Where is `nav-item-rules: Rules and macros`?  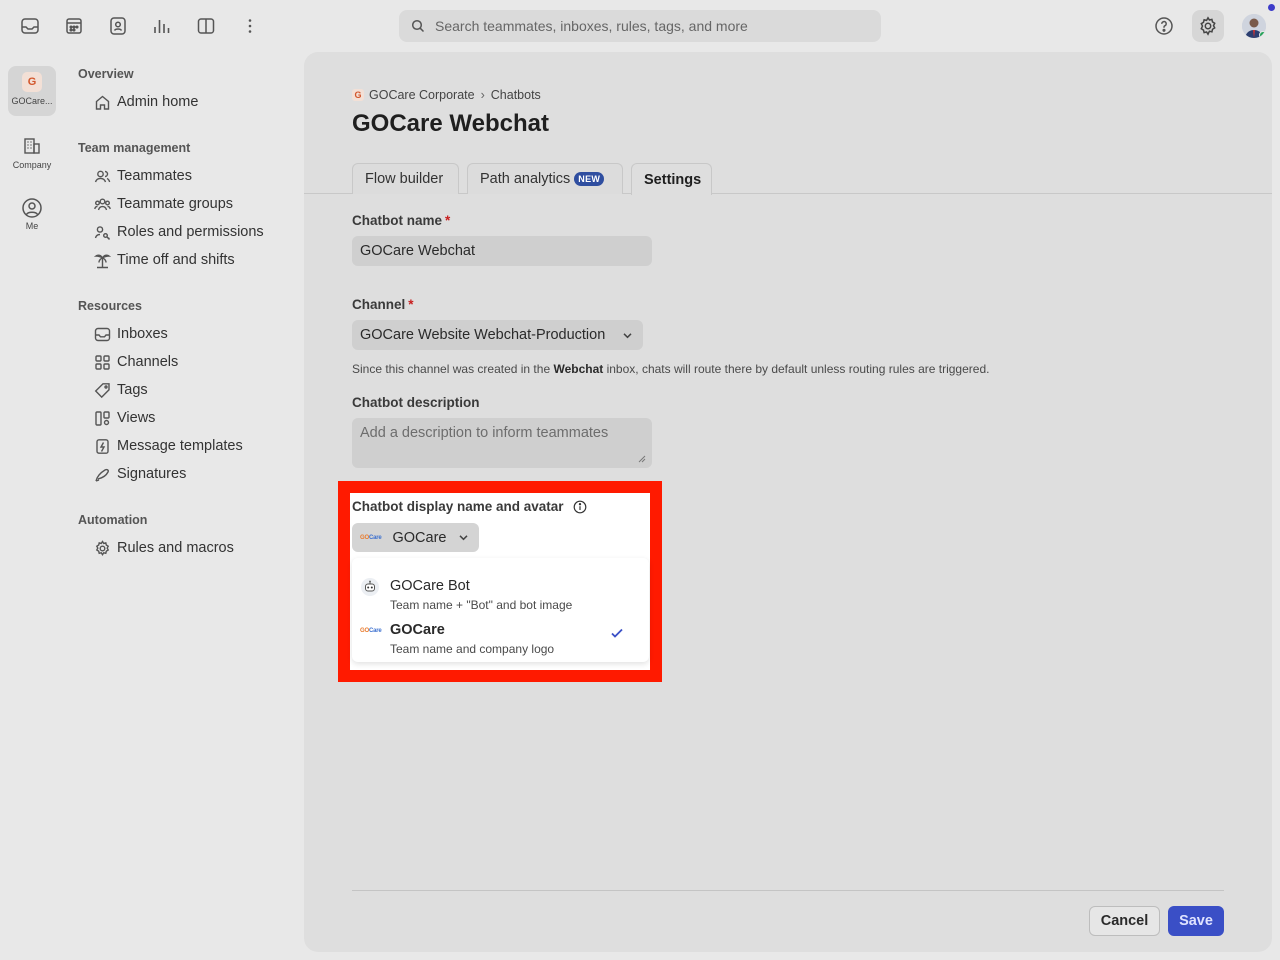
nav-item-rules: Rules and macros is located at coordinates (164, 548).